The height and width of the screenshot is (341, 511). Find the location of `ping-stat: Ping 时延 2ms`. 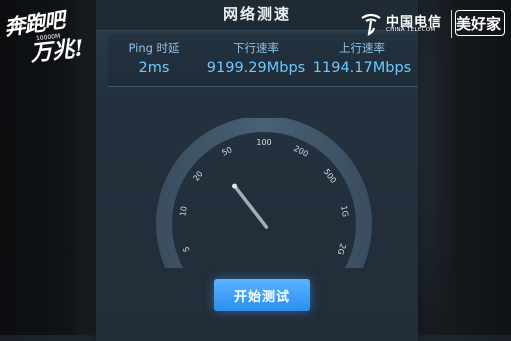

ping-stat: Ping 时延 2ms is located at coordinates (154, 58).